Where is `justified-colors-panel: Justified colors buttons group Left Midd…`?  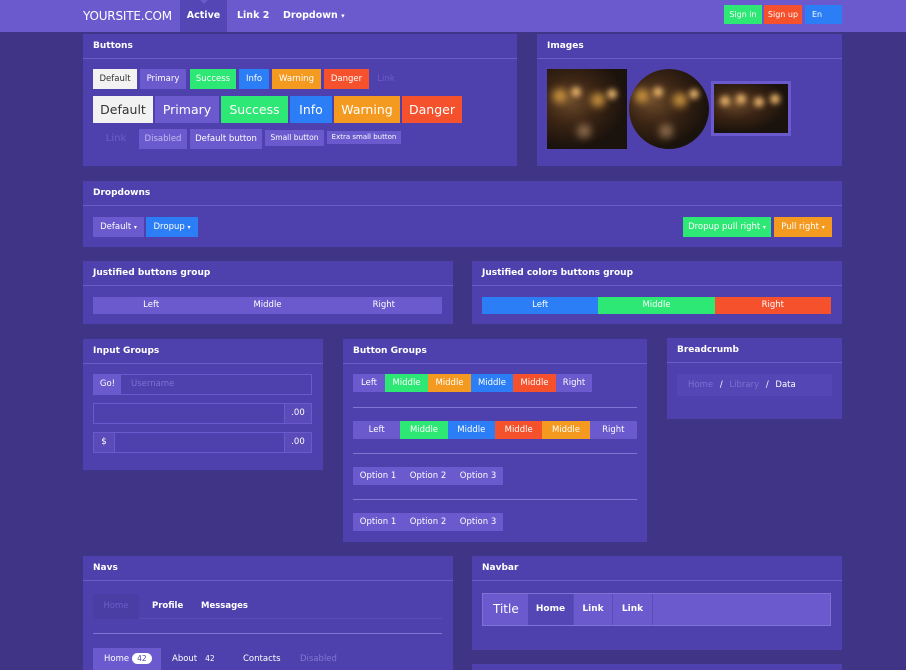 justified-colors-panel: Justified colors buttons group Left Midd… is located at coordinates (657, 292).